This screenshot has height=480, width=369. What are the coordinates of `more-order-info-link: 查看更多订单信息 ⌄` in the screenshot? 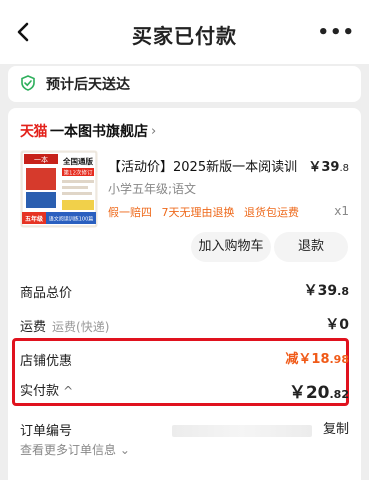 It's located at (75, 449).